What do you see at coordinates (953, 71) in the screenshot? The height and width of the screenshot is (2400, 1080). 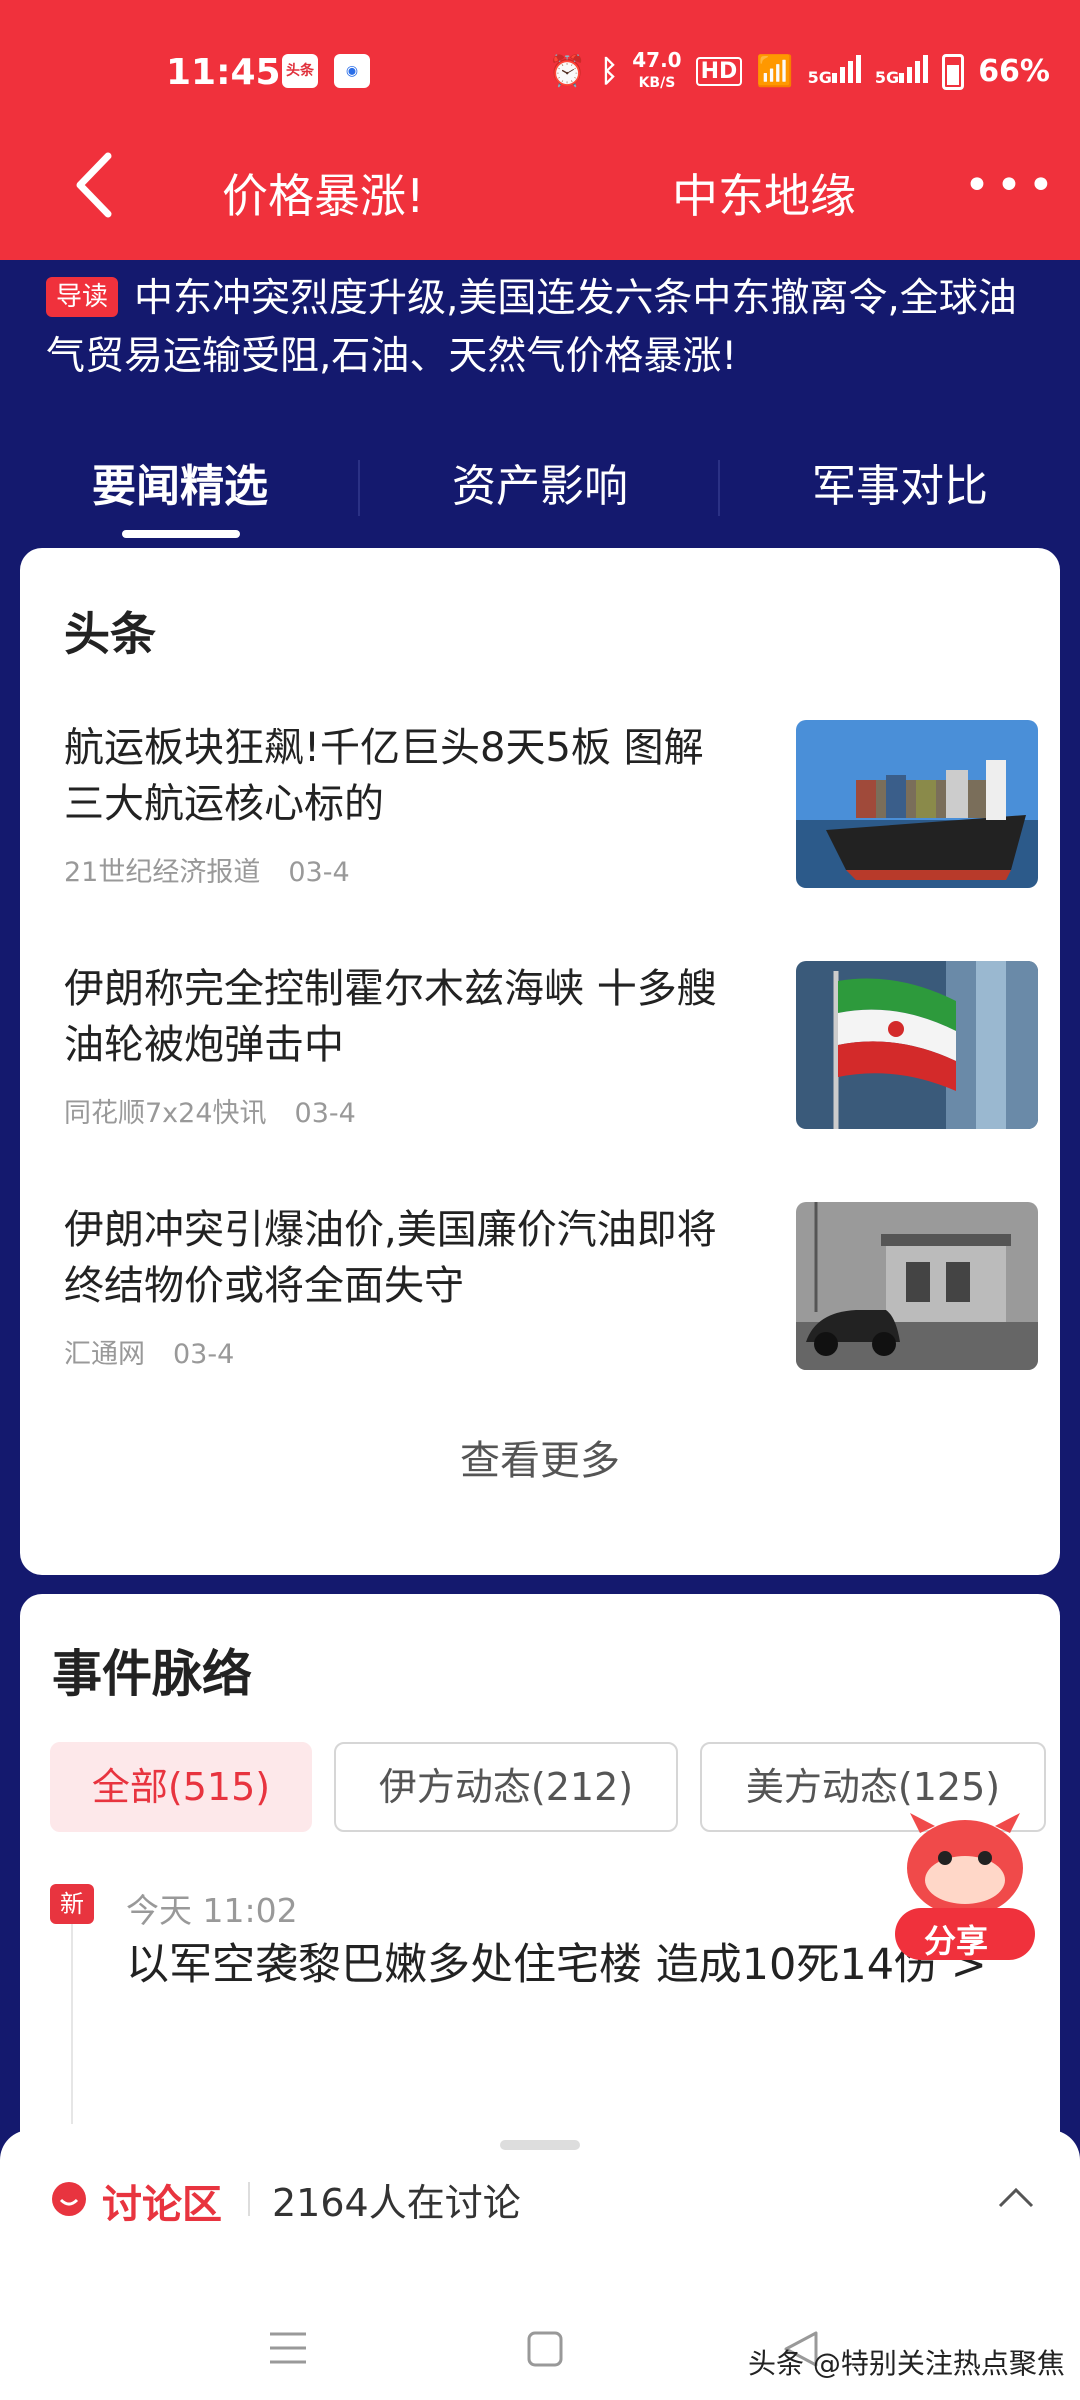 I see `battery-icon` at bounding box center [953, 71].